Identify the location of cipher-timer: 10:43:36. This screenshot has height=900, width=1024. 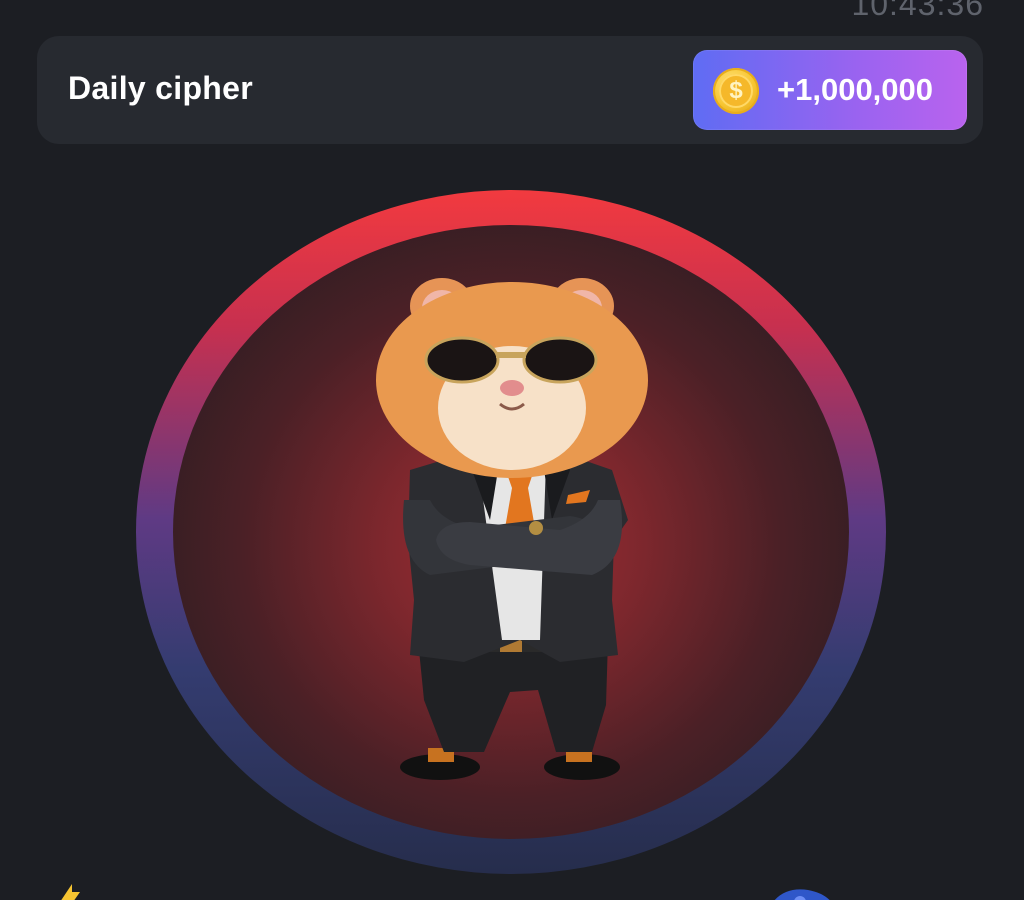
(917, 11).